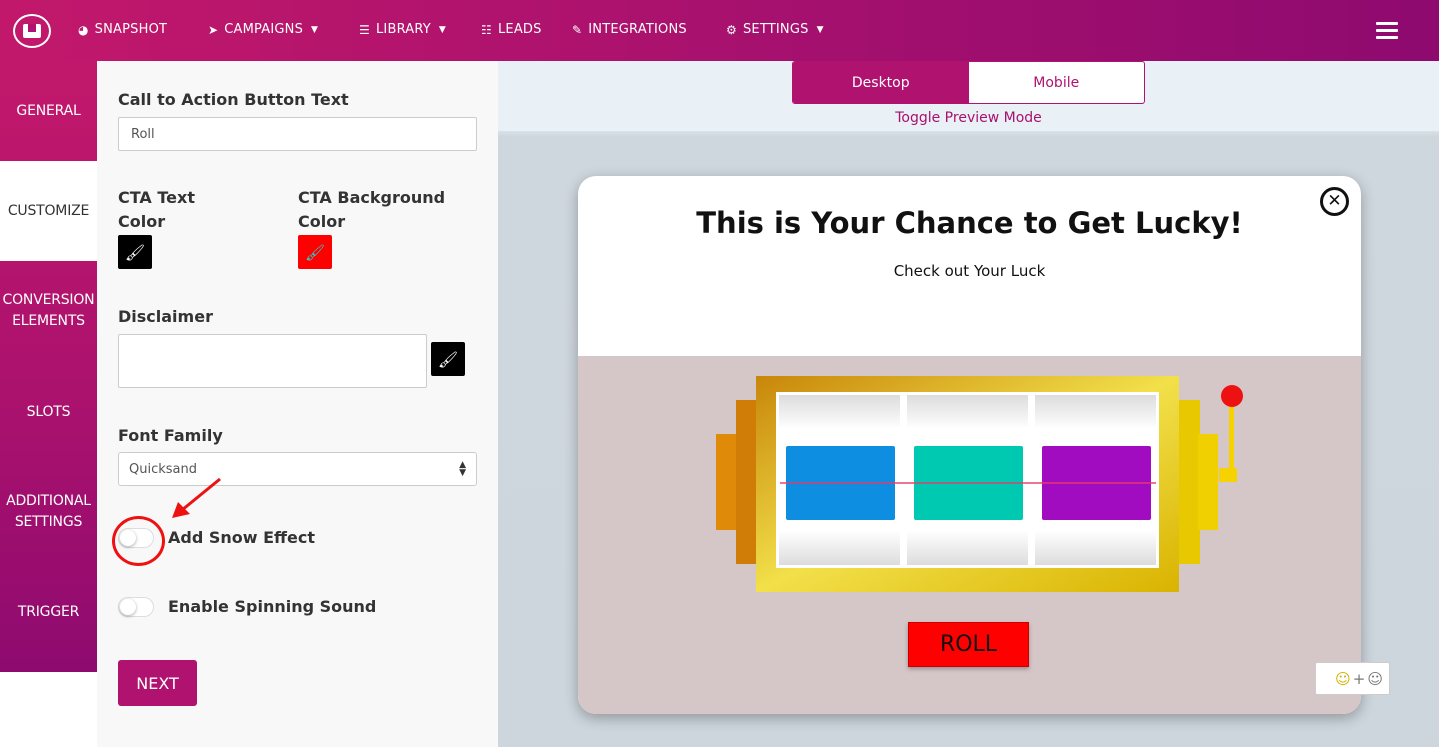 This screenshot has width=1439, height=747. I want to click on nav-library-label: LIBRARY, so click(403, 29).